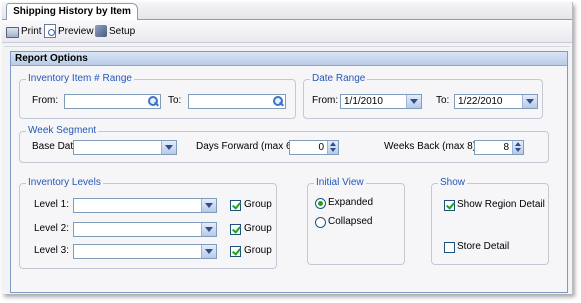 This screenshot has width=581, height=303. What do you see at coordinates (480, 101) in the screenshot?
I see `date-to-value: 1/22/2010` at bounding box center [480, 101].